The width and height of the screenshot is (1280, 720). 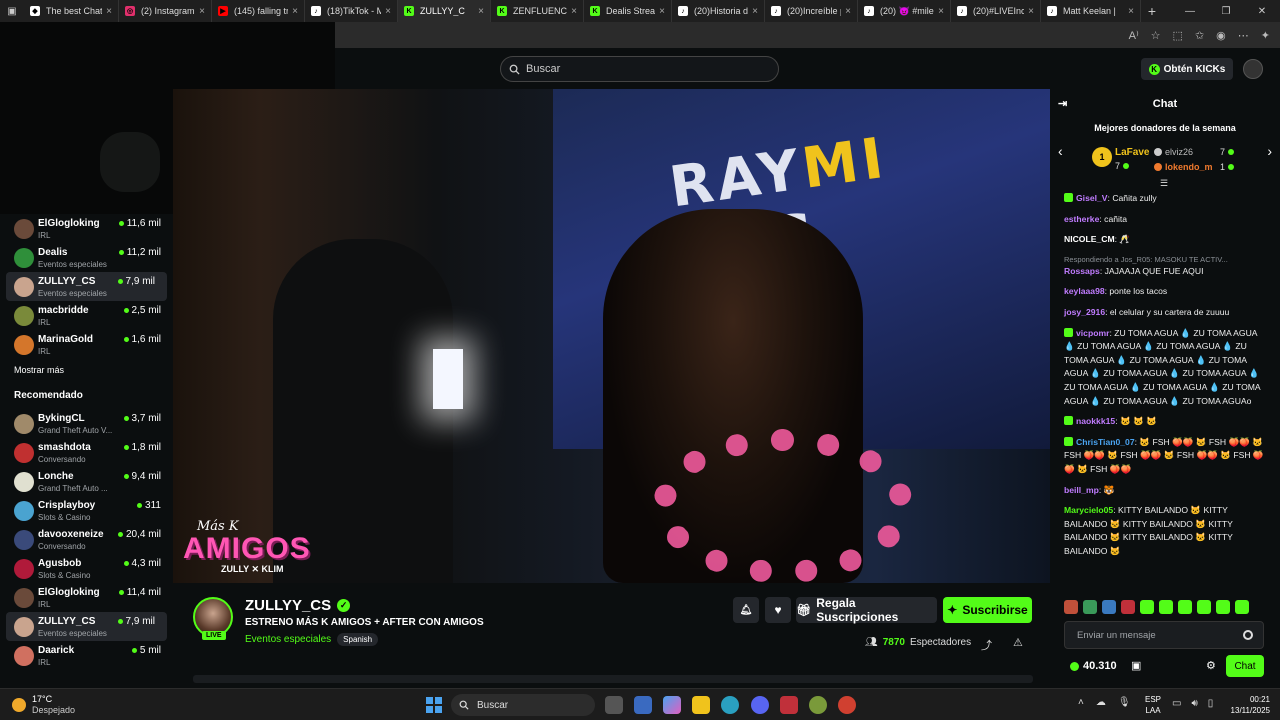 I want to click on sidebar-channel: Crisplayboy Slots & Casino 311, so click(x=86, y=510).